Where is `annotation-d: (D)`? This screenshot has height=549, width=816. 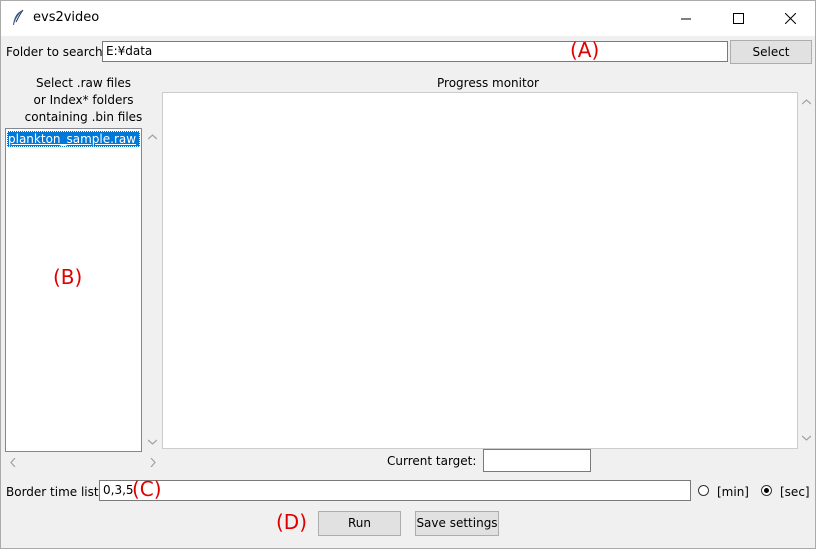 annotation-d: (D) is located at coordinates (292, 522).